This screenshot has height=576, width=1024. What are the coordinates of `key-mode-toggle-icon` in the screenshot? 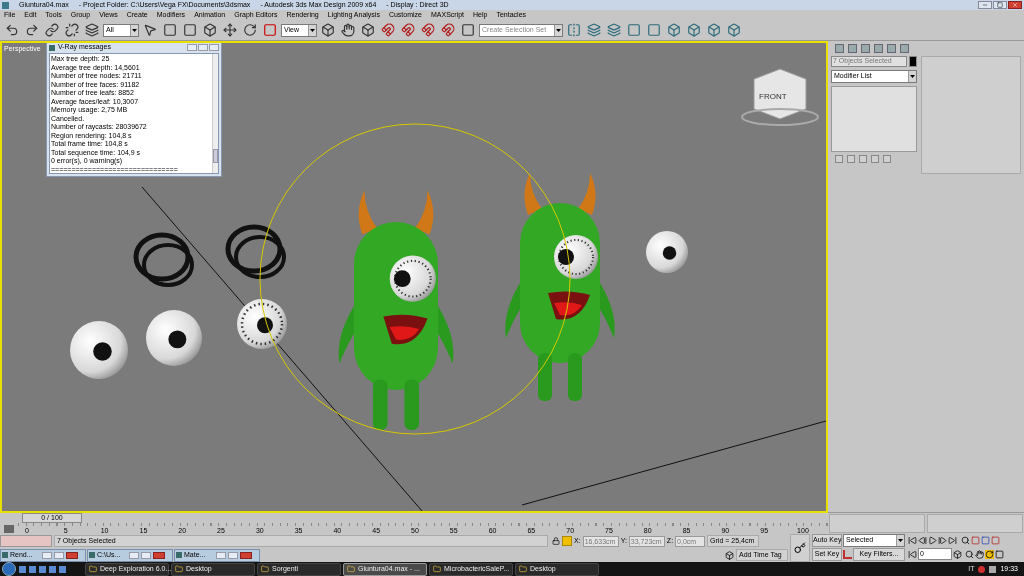 It's located at (912, 554).